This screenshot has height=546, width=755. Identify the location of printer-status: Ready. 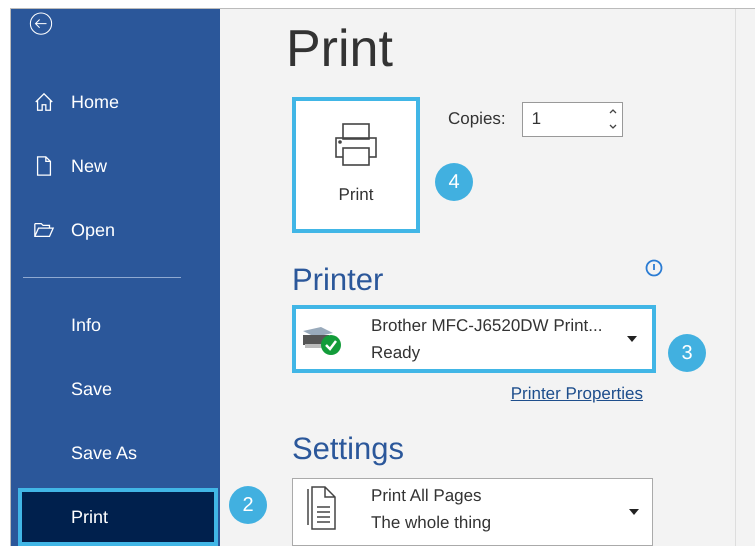
(396, 353).